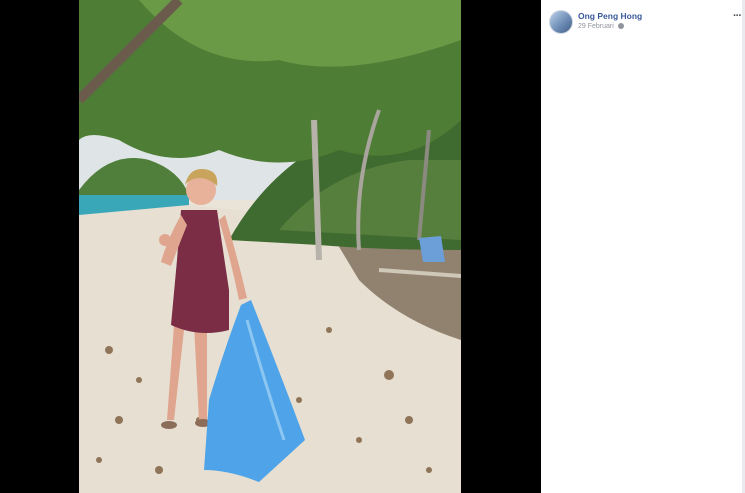  What do you see at coordinates (620, 26) in the screenshot?
I see `globe-icon` at bounding box center [620, 26].